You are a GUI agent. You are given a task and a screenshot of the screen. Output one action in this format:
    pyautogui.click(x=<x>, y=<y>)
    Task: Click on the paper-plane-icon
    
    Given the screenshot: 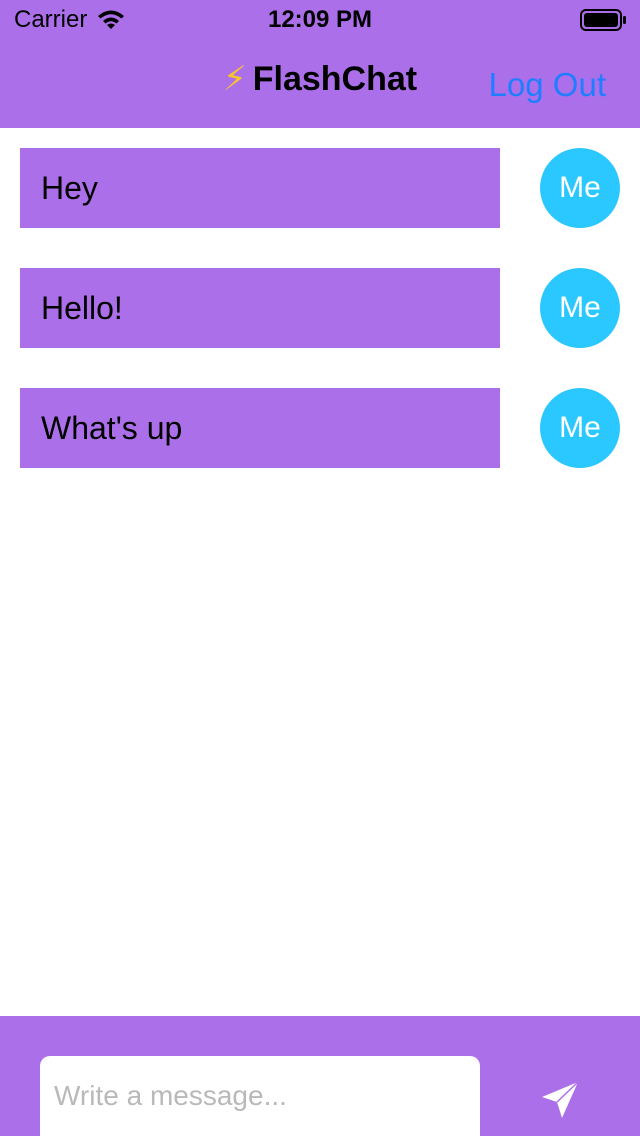 What is the action you would take?
    pyautogui.click(x=560, y=1099)
    